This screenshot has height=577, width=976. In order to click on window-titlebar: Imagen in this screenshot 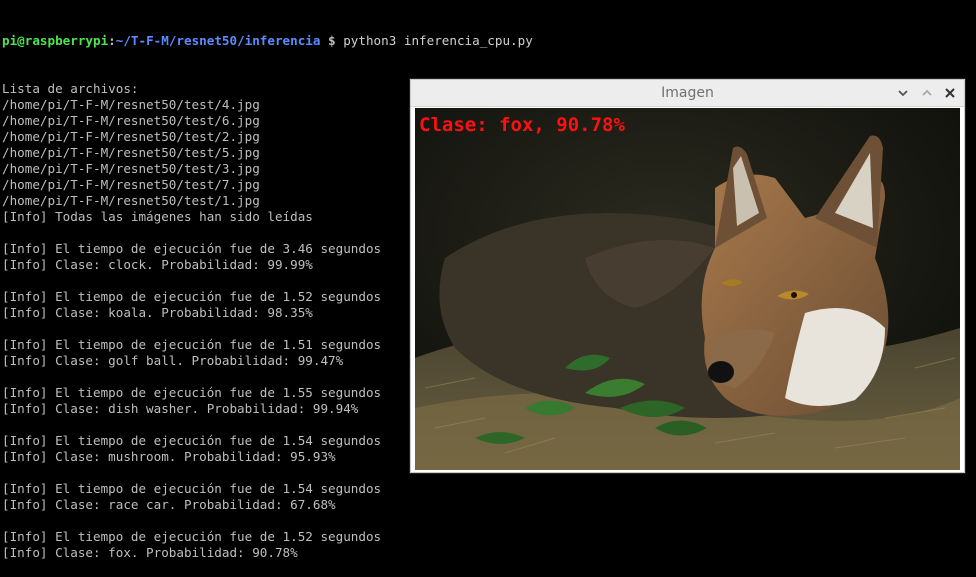, I will do `click(687, 93)`.